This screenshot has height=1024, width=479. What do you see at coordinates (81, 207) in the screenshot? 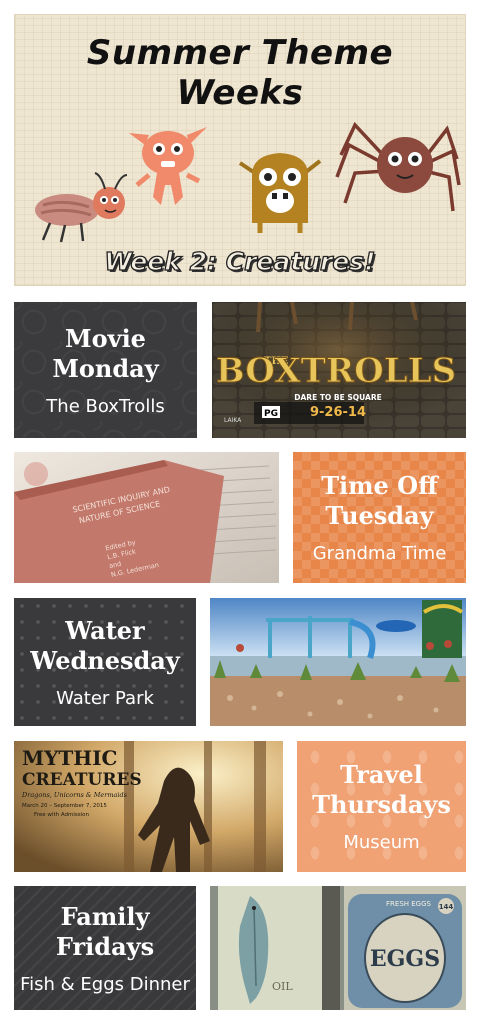
I see `ant-creature-icon` at bounding box center [81, 207].